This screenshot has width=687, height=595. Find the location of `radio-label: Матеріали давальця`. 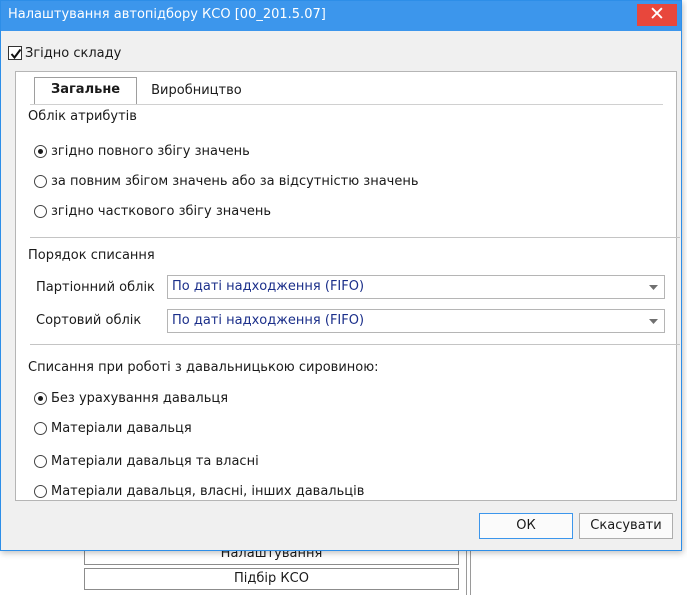

radio-label: Матеріали давальця is located at coordinates (121, 428).